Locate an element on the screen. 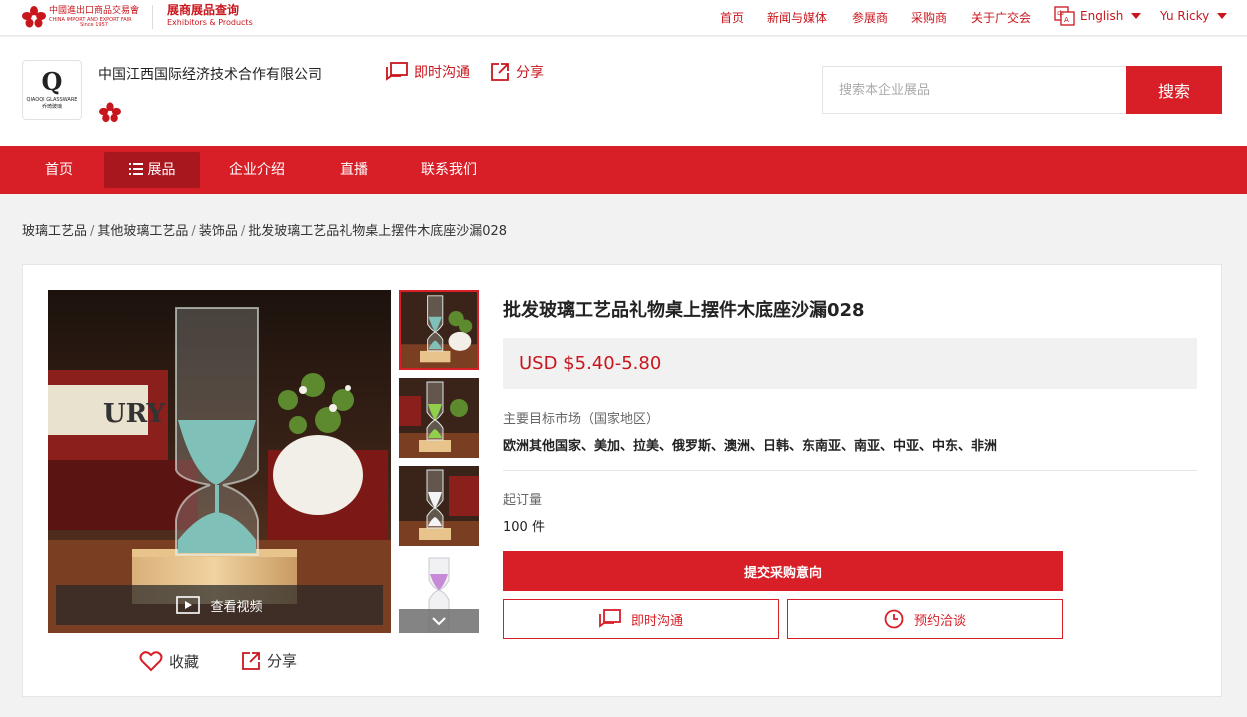  heart-icon is located at coordinates (151, 661).